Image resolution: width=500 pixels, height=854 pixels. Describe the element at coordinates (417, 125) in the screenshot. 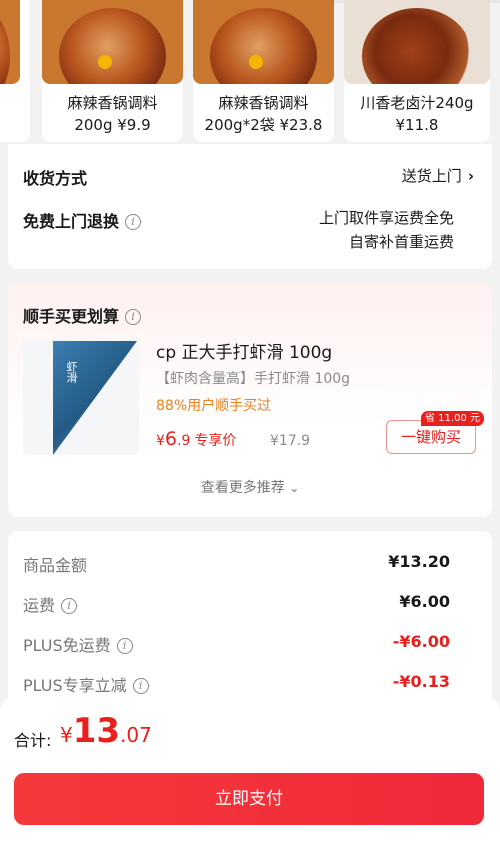

I see `product-spec-price: ¥11.8` at that location.